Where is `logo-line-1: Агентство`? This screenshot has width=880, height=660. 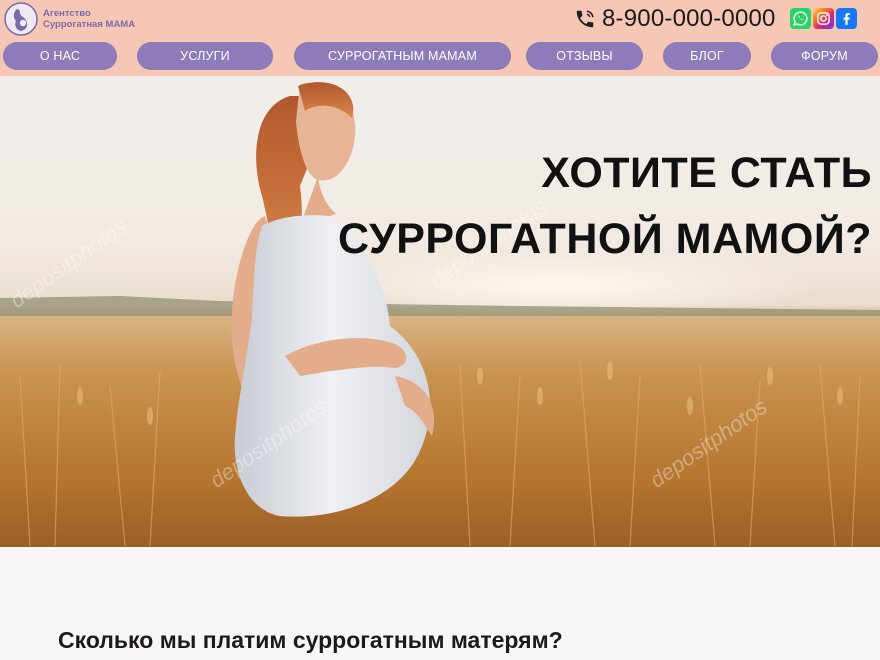 logo-line-1: Агентство is located at coordinates (67, 13).